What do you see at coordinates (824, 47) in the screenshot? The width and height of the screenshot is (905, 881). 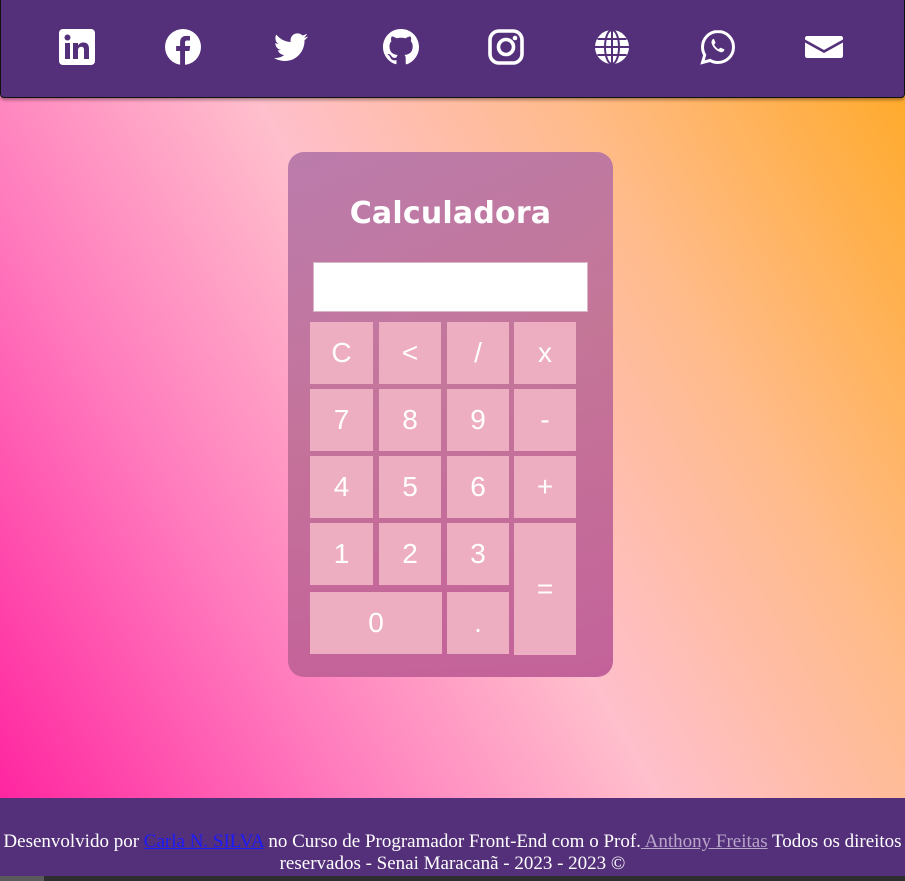 I see `envelope-icon` at bounding box center [824, 47].